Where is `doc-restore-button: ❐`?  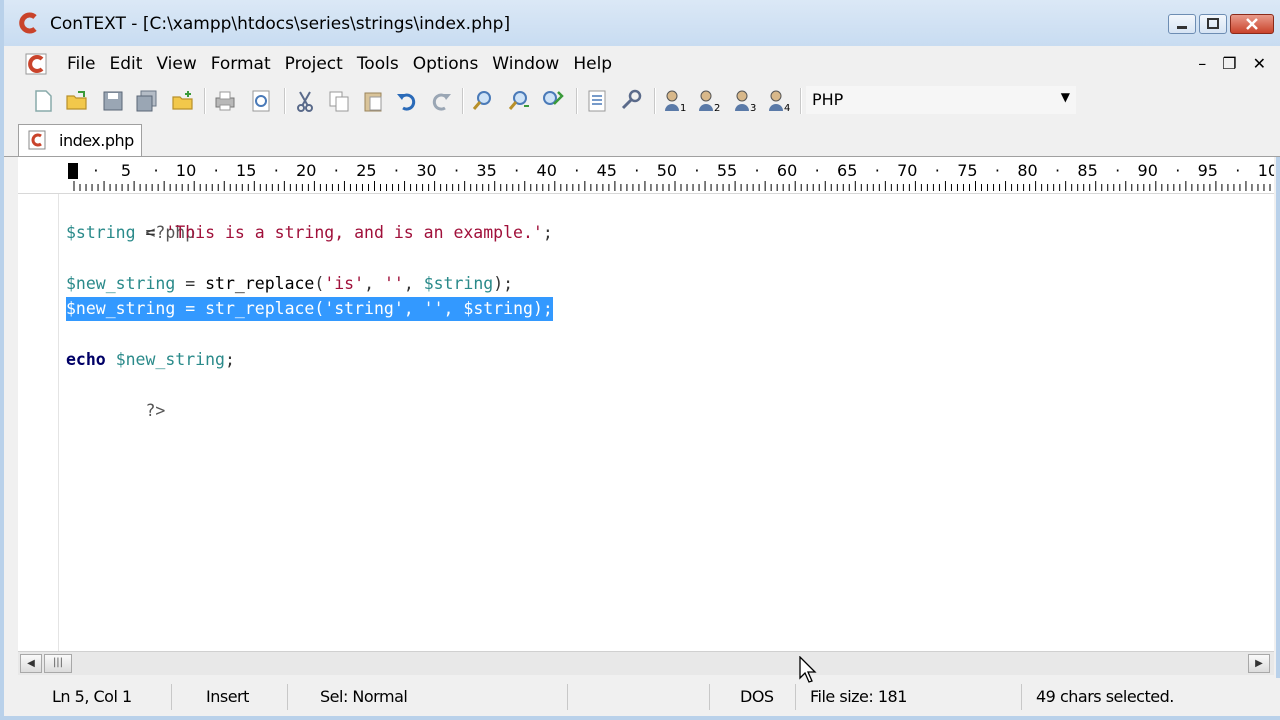 doc-restore-button: ❐ is located at coordinates (1229, 63).